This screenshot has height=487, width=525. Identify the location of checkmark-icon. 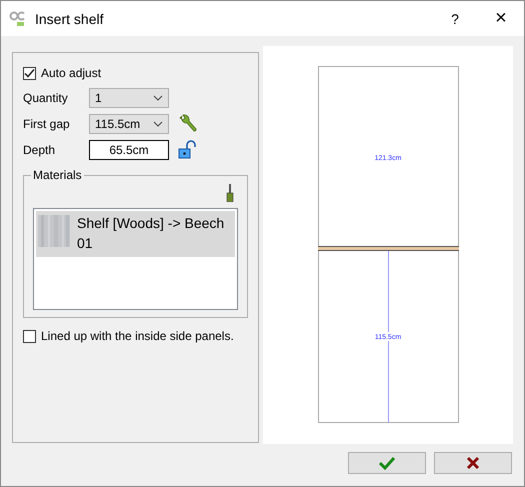
(387, 463).